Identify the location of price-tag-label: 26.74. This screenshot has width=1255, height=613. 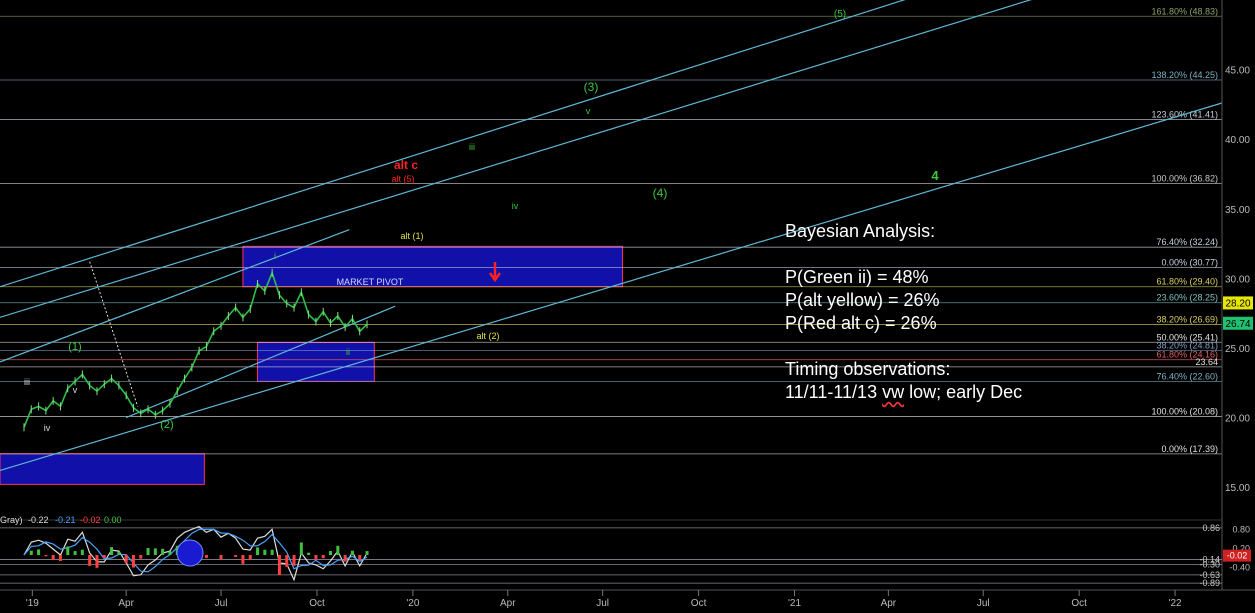
(1237, 324).